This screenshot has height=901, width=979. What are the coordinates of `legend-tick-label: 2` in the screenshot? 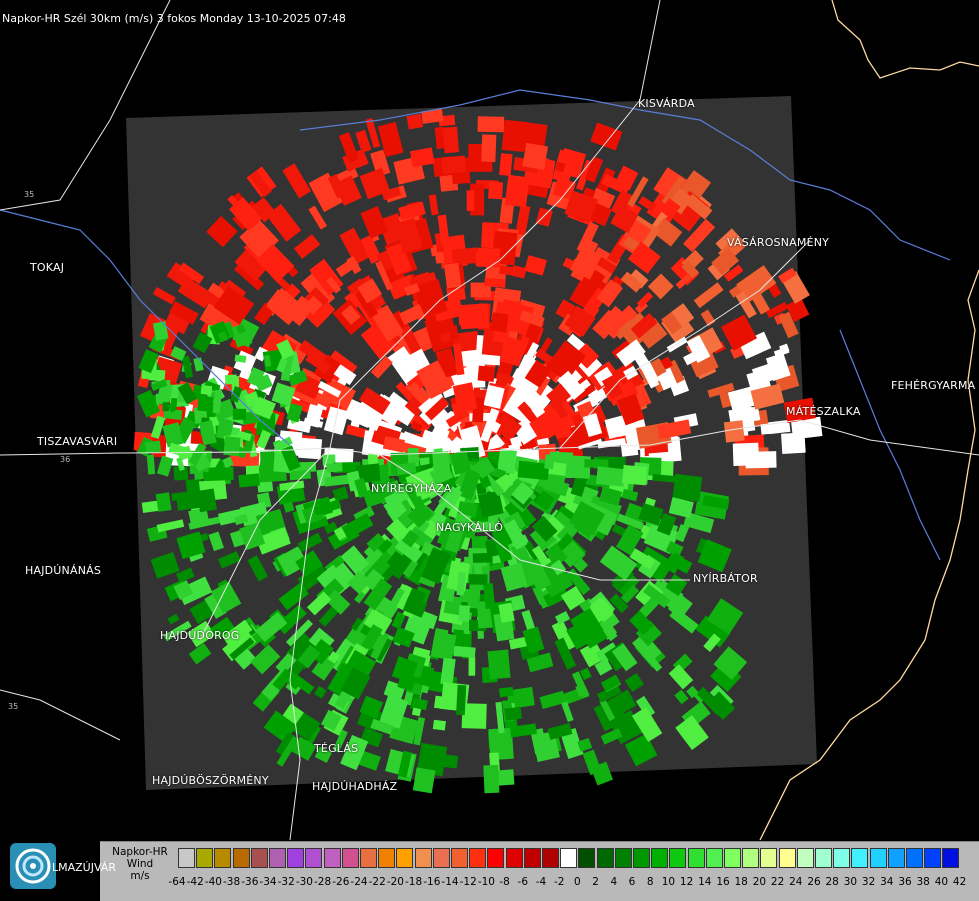 It's located at (595, 882).